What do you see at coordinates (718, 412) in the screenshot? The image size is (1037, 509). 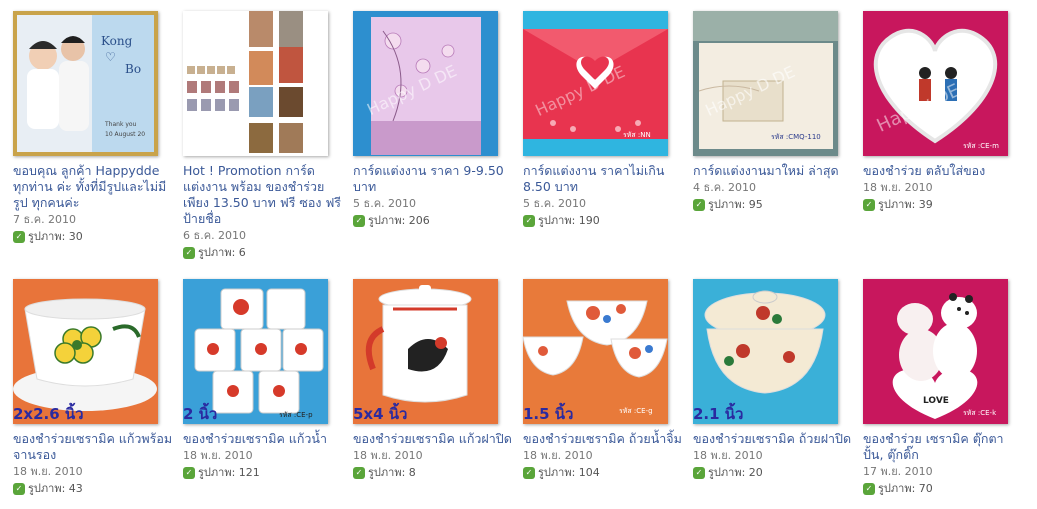 I see `svg-text: 2.1 นิ้ว` at bounding box center [718, 412].